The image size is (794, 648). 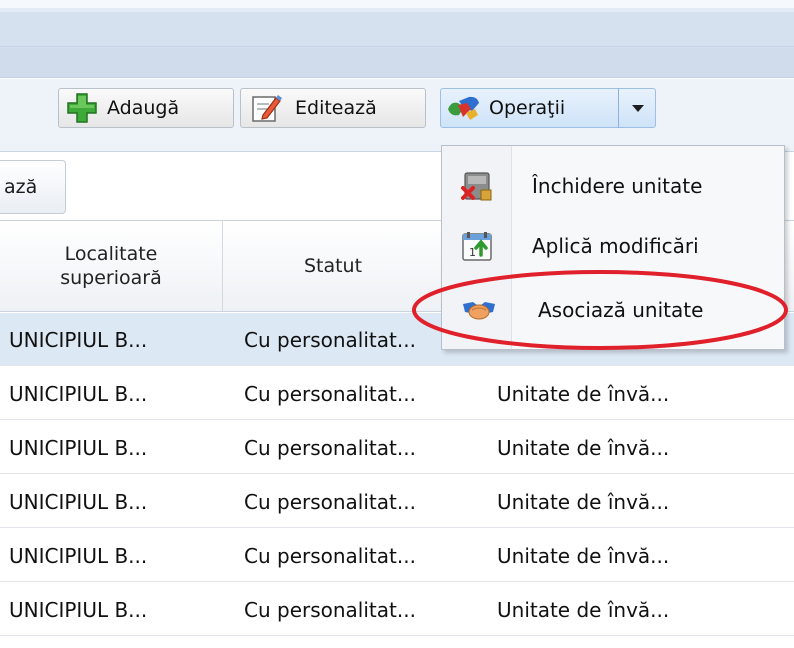 I want to click on edit-button-label: Editează, so click(x=336, y=108).